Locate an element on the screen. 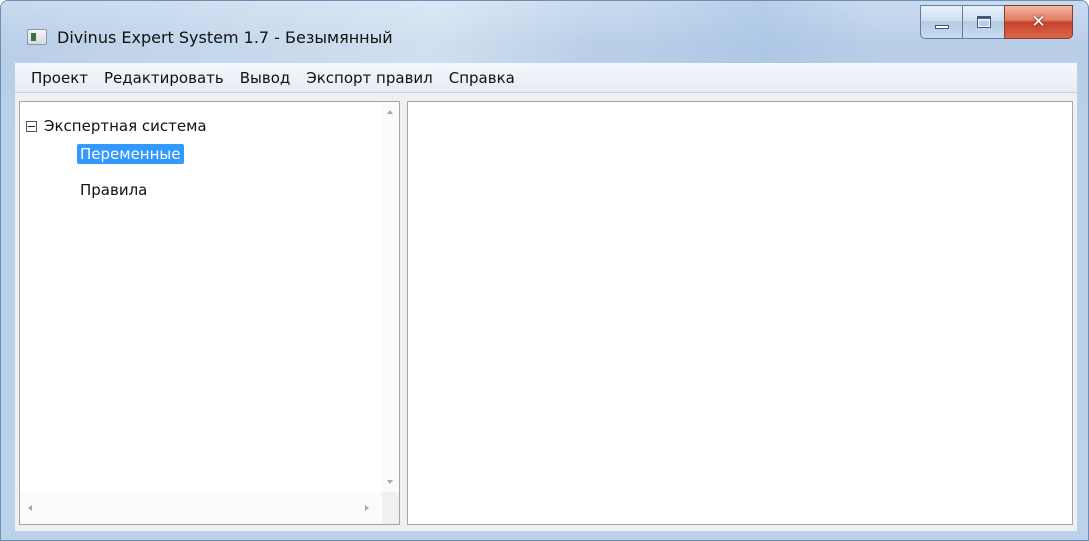 This screenshot has width=1089, height=541. close-icon: ✕ is located at coordinates (1038, 22).